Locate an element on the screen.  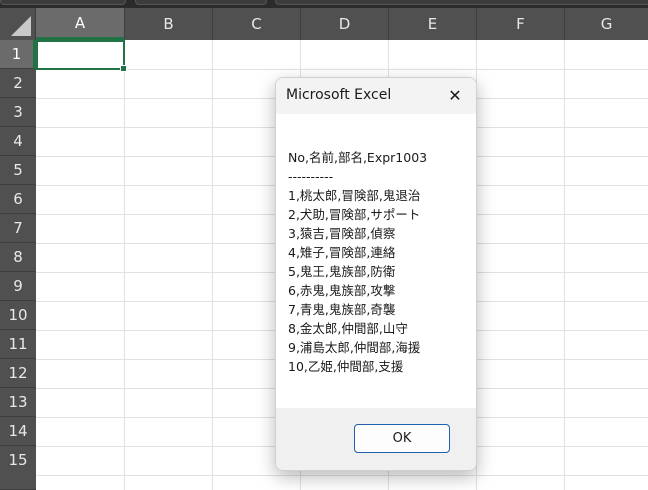
message-line: 4,雉子,冒険部,連絡 is located at coordinates (342, 252).